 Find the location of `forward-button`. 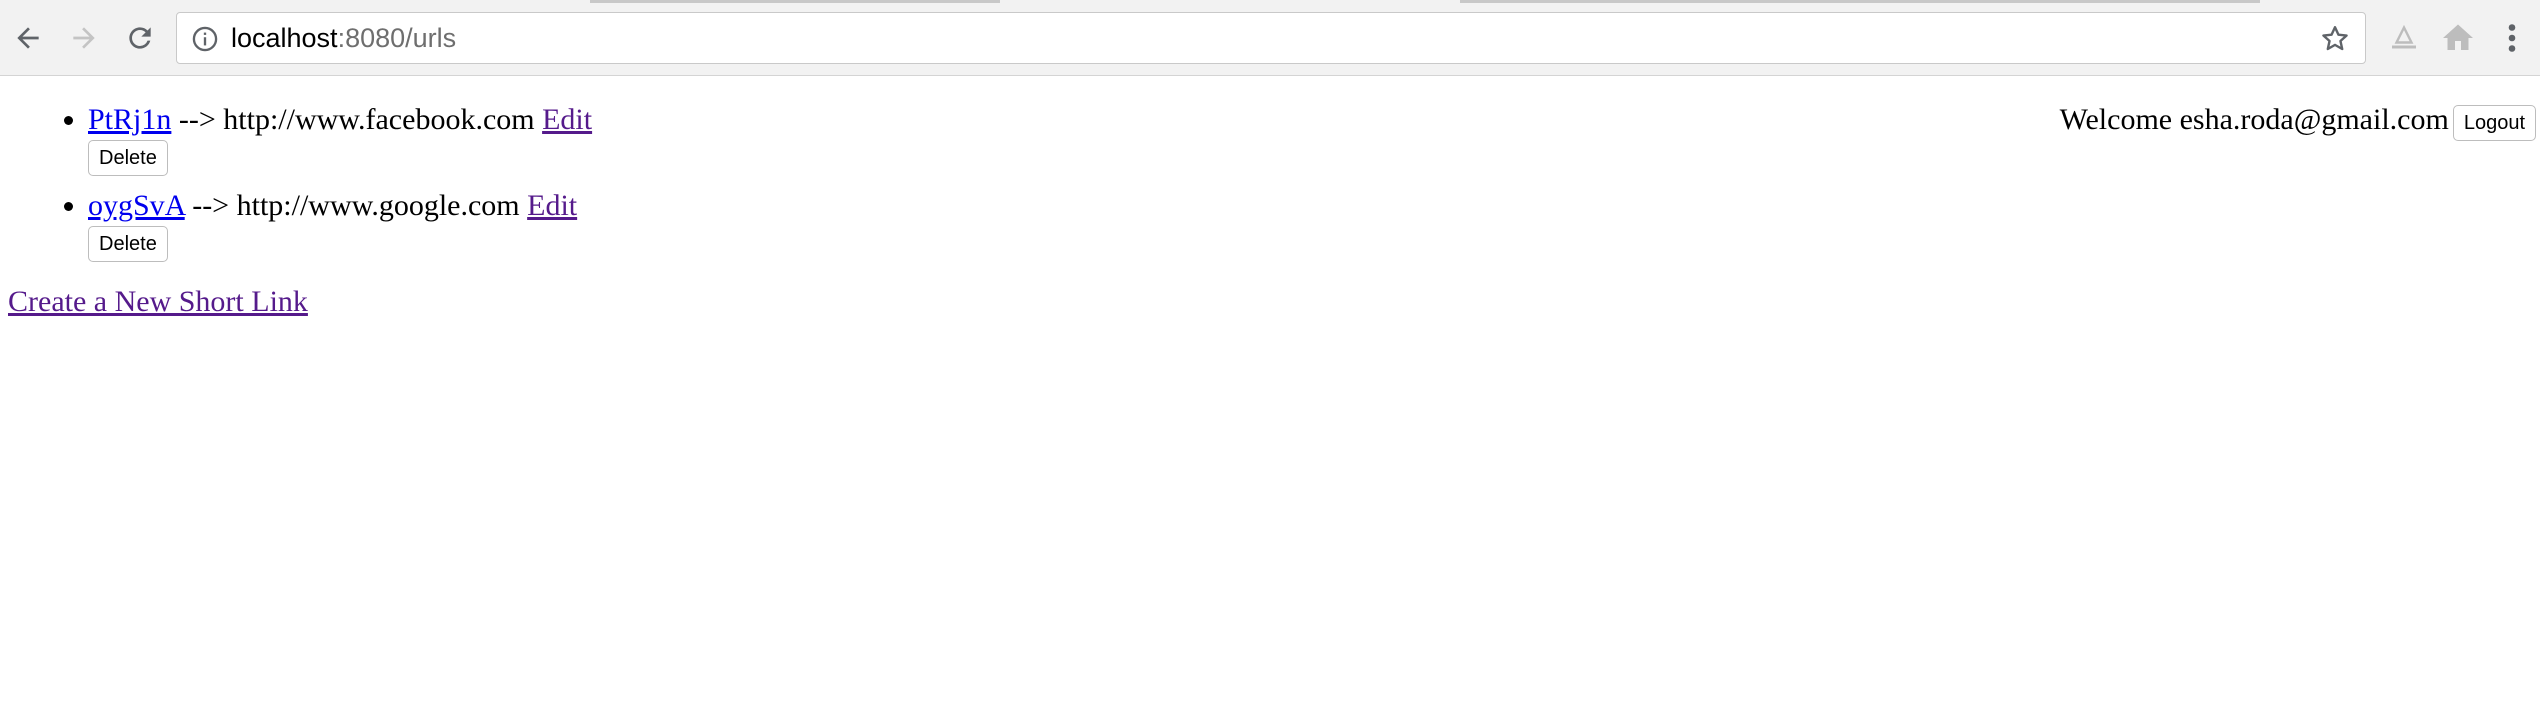

forward-button is located at coordinates (84, 38).